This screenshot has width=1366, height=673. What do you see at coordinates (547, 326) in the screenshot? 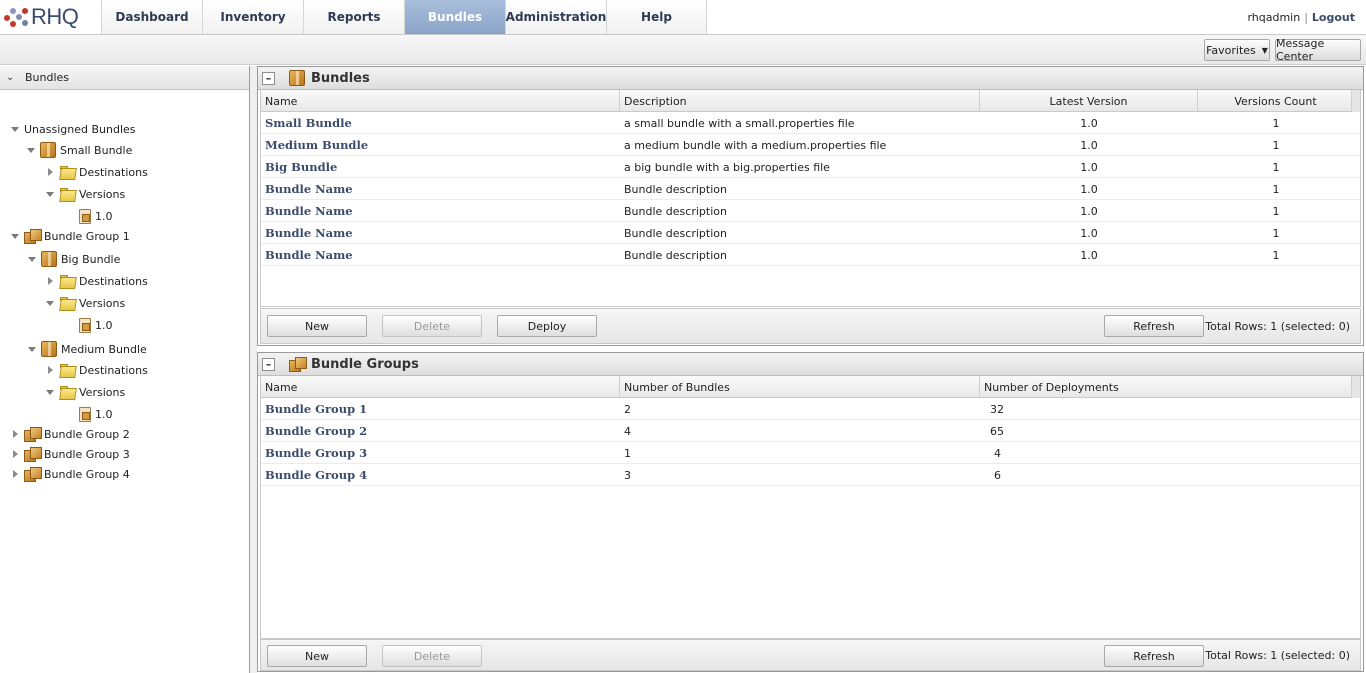
I see `deploy-bundle-button: Deploy` at bounding box center [547, 326].